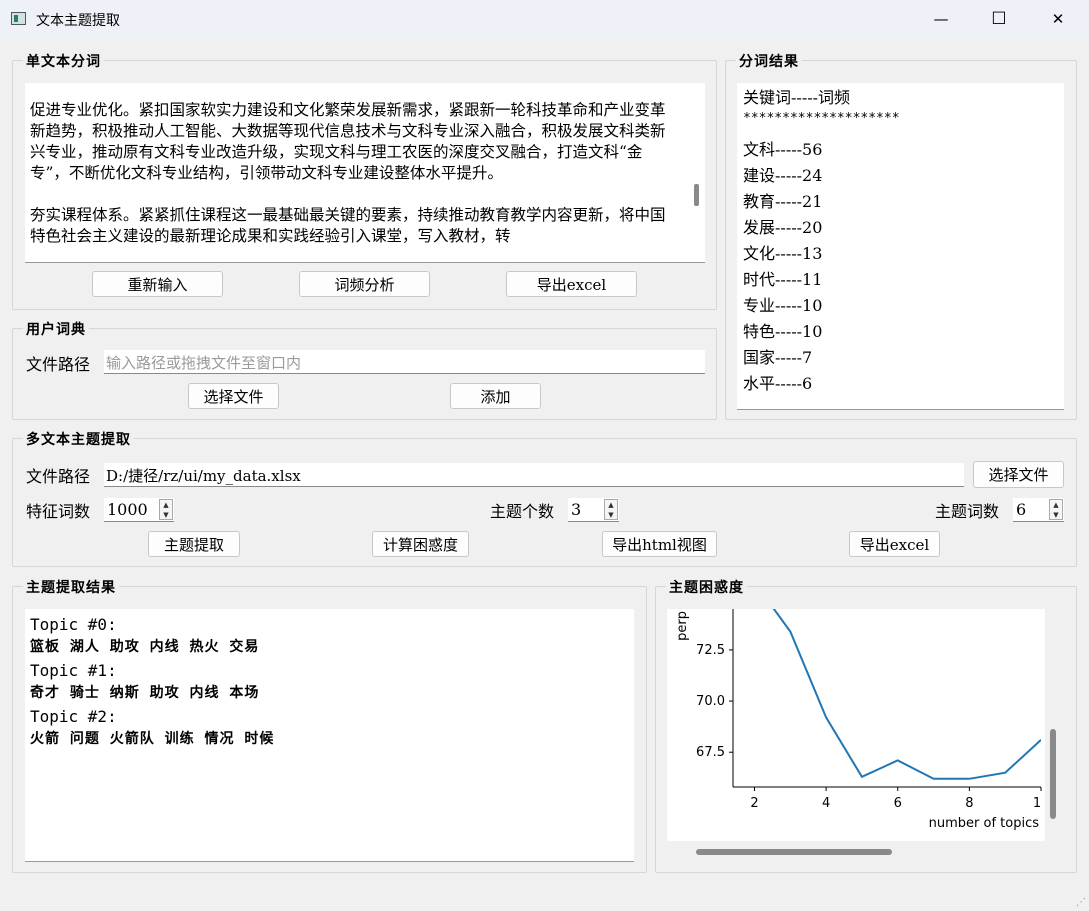  What do you see at coordinates (754, 803) in the screenshot?
I see `x-tick-label: 2` at bounding box center [754, 803].